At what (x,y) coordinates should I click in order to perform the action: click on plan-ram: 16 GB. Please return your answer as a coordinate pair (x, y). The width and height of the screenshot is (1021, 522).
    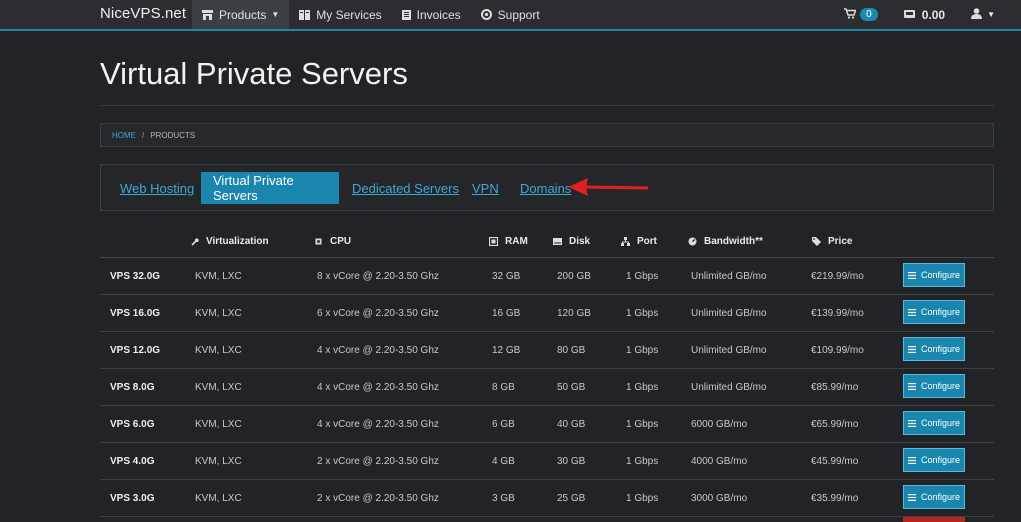
    Looking at the image, I should click on (506, 313).